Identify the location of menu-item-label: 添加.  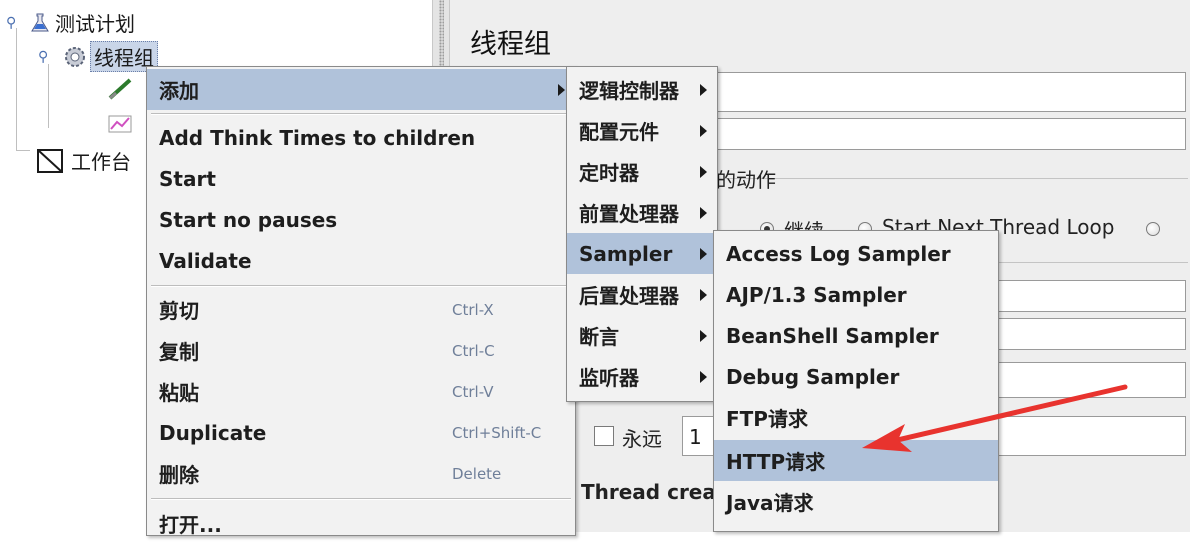
(179, 91).